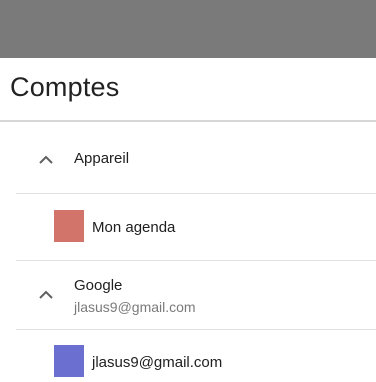 The height and width of the screenshot is (382, 376). What do you see at coordinates (134, 227) in the screenshot?
I see `calendar-label: Mon agenda` at bounding box center [134, 227].